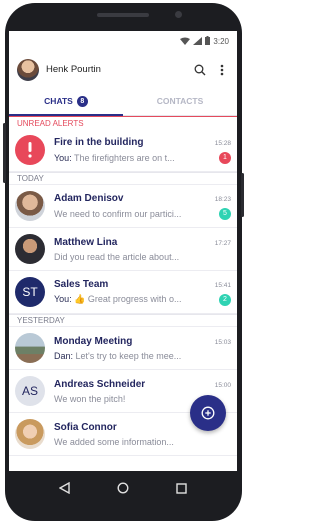 The image size is (320, 524). What do you see at coordinates (30, 391) in the screenshot?
I see `avatar-andreas: AS` at bounding box center [30, 391].